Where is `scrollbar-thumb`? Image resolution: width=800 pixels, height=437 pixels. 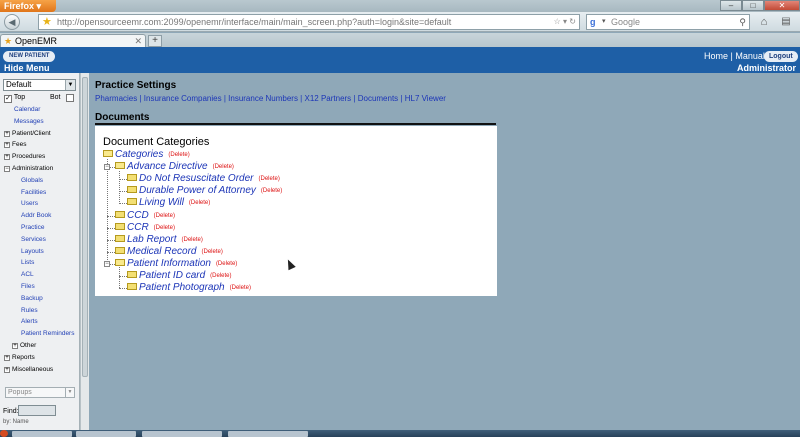
scrollbar-thumb is located at coordinates (85, 227).